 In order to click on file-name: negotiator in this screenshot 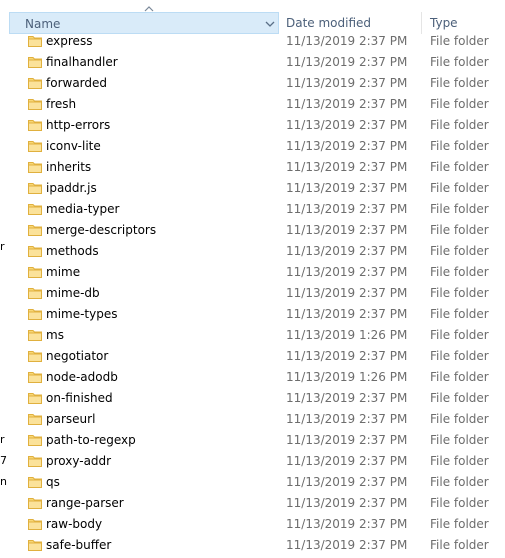, I will do `click(77, 356)`.